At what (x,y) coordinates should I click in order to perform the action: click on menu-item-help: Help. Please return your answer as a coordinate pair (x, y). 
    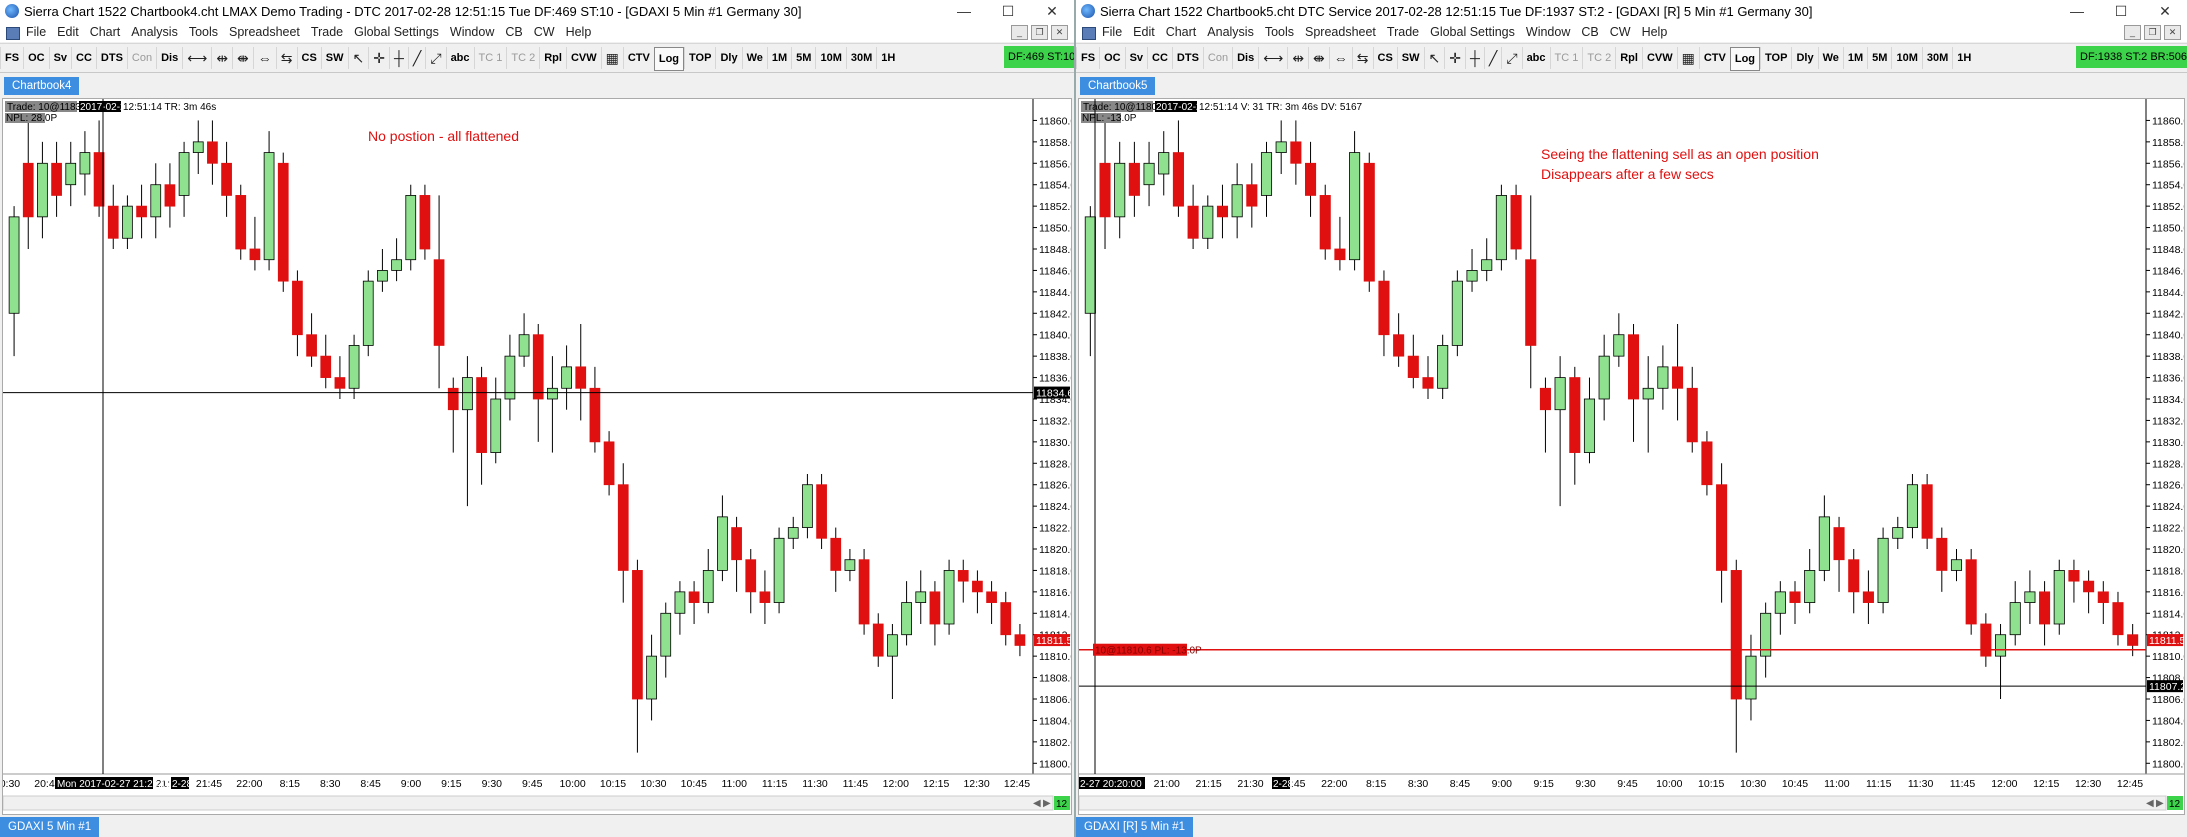
    Looking at the image, I should click on (579, 32).